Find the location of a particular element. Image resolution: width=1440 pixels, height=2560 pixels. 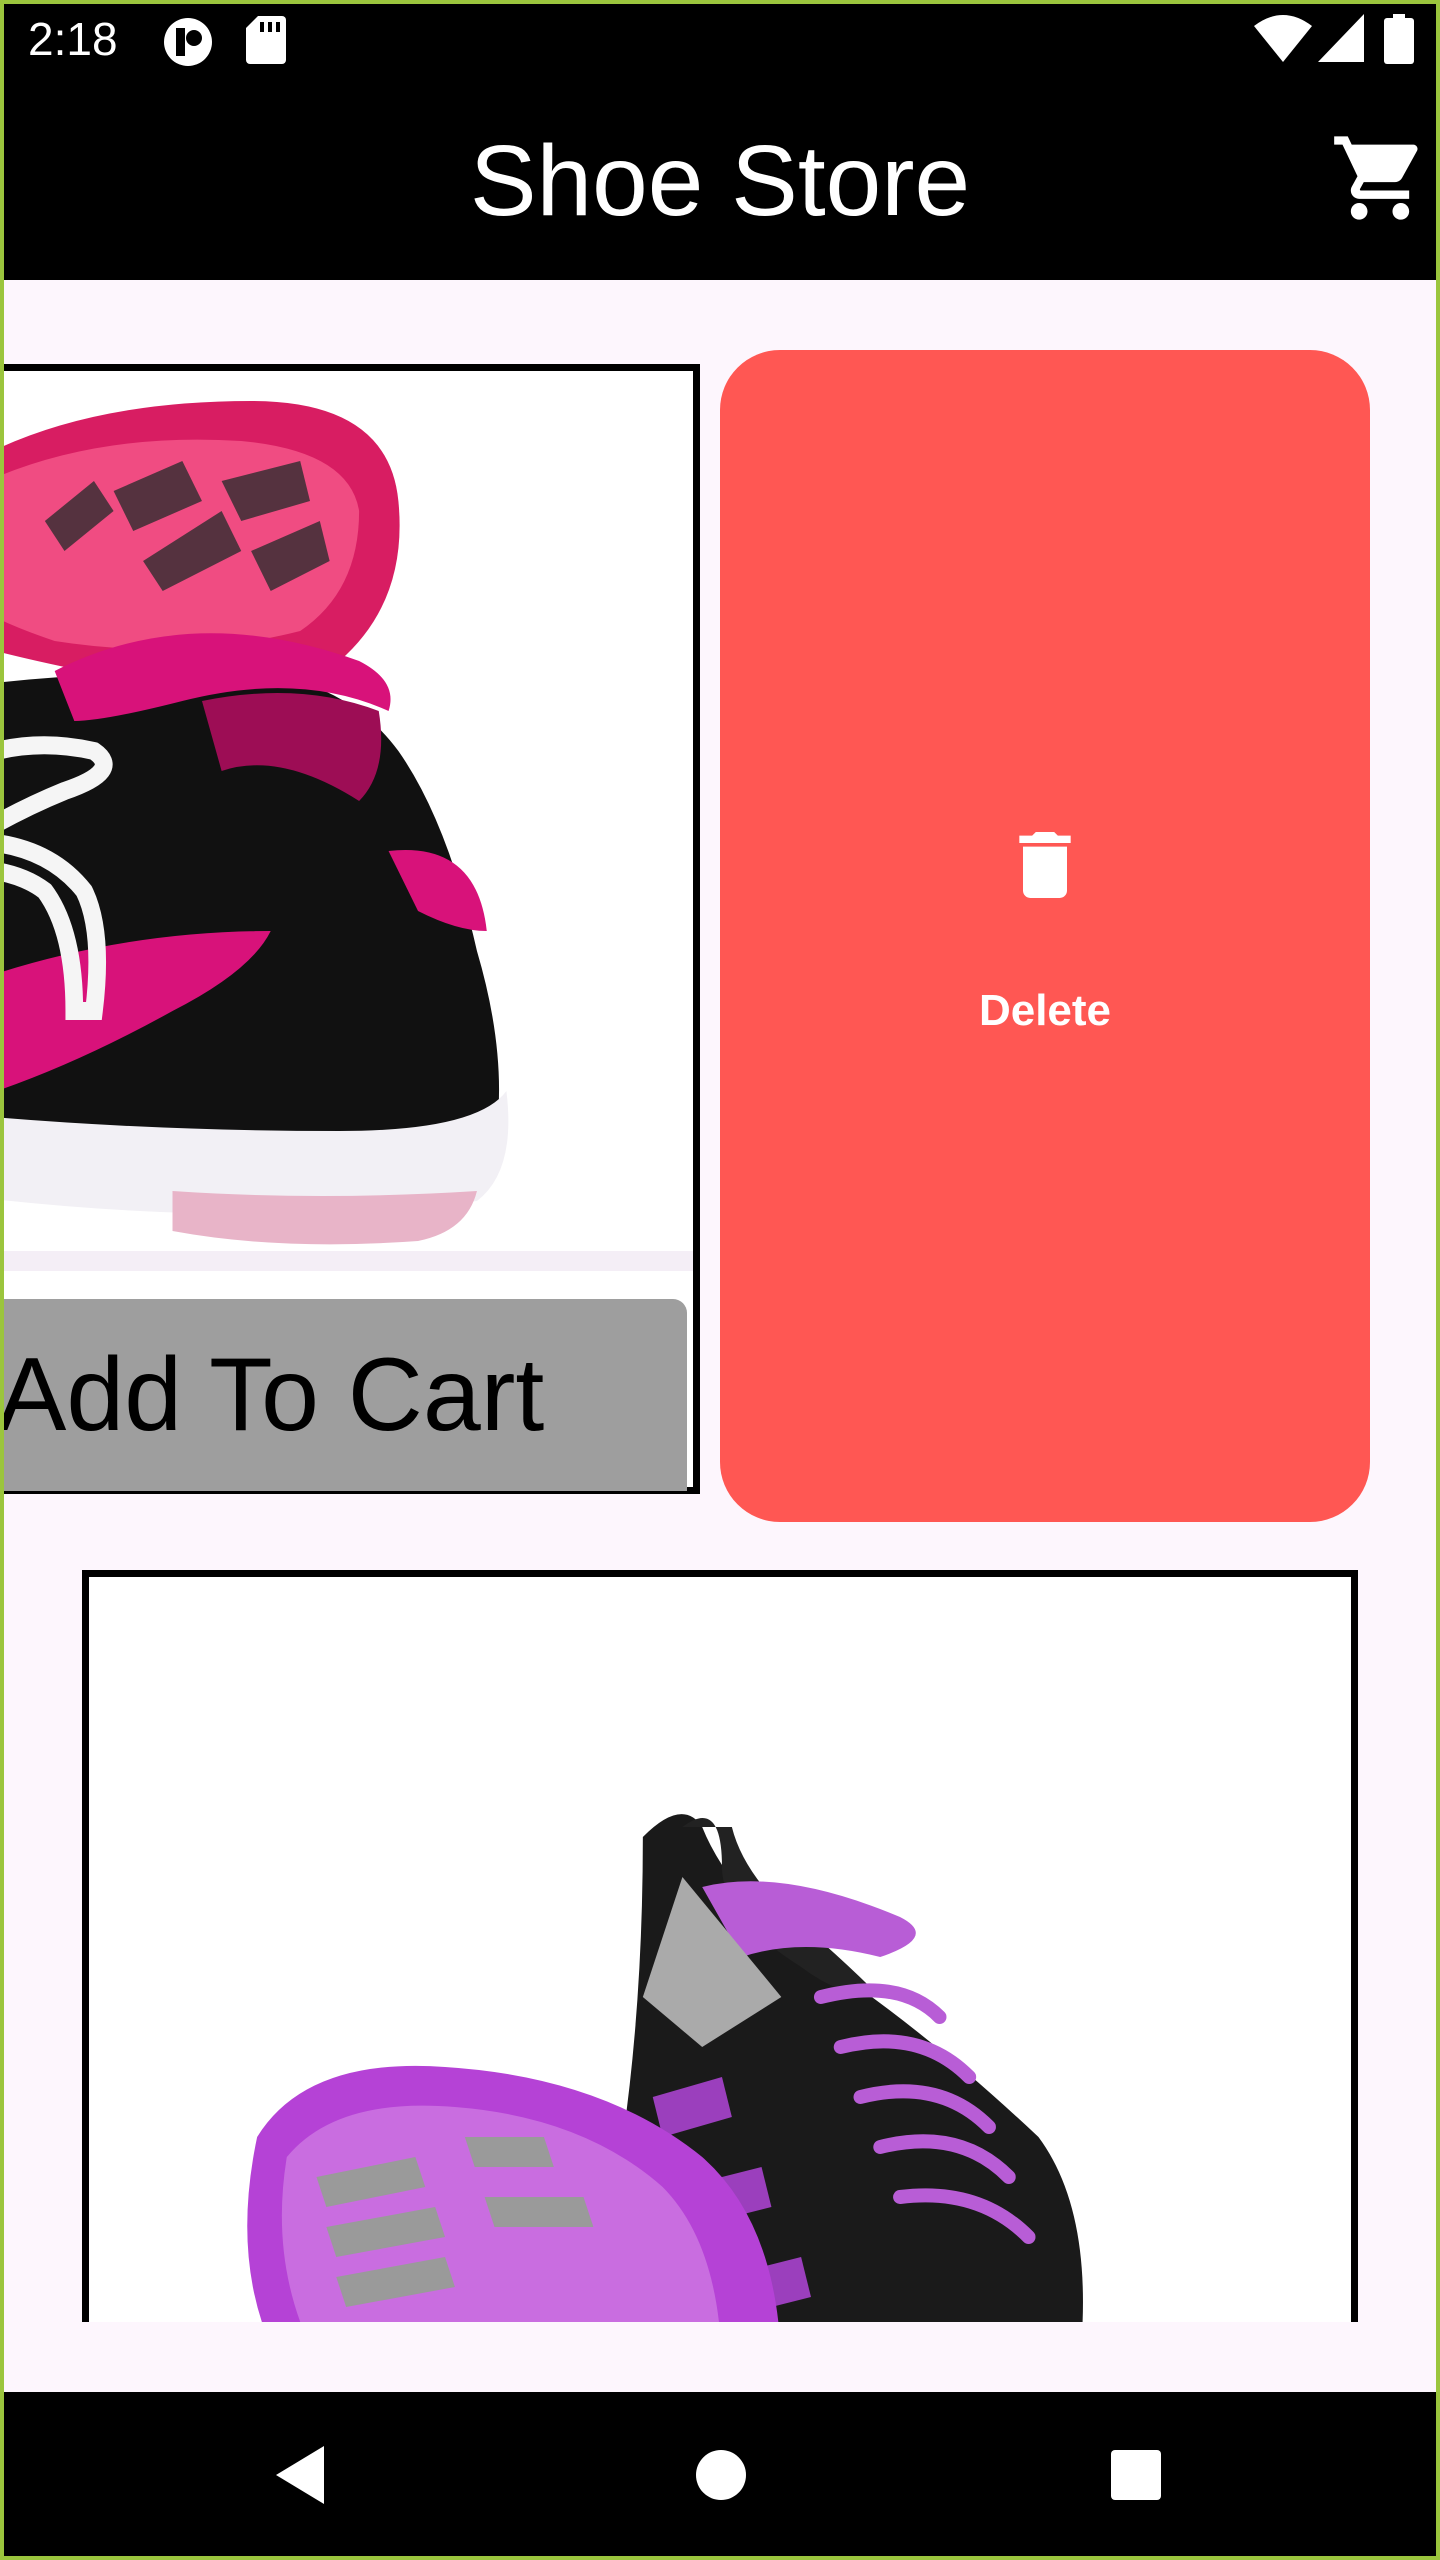

add-to-cart-button: Add To Cart is located at coordinates (343, 1395).